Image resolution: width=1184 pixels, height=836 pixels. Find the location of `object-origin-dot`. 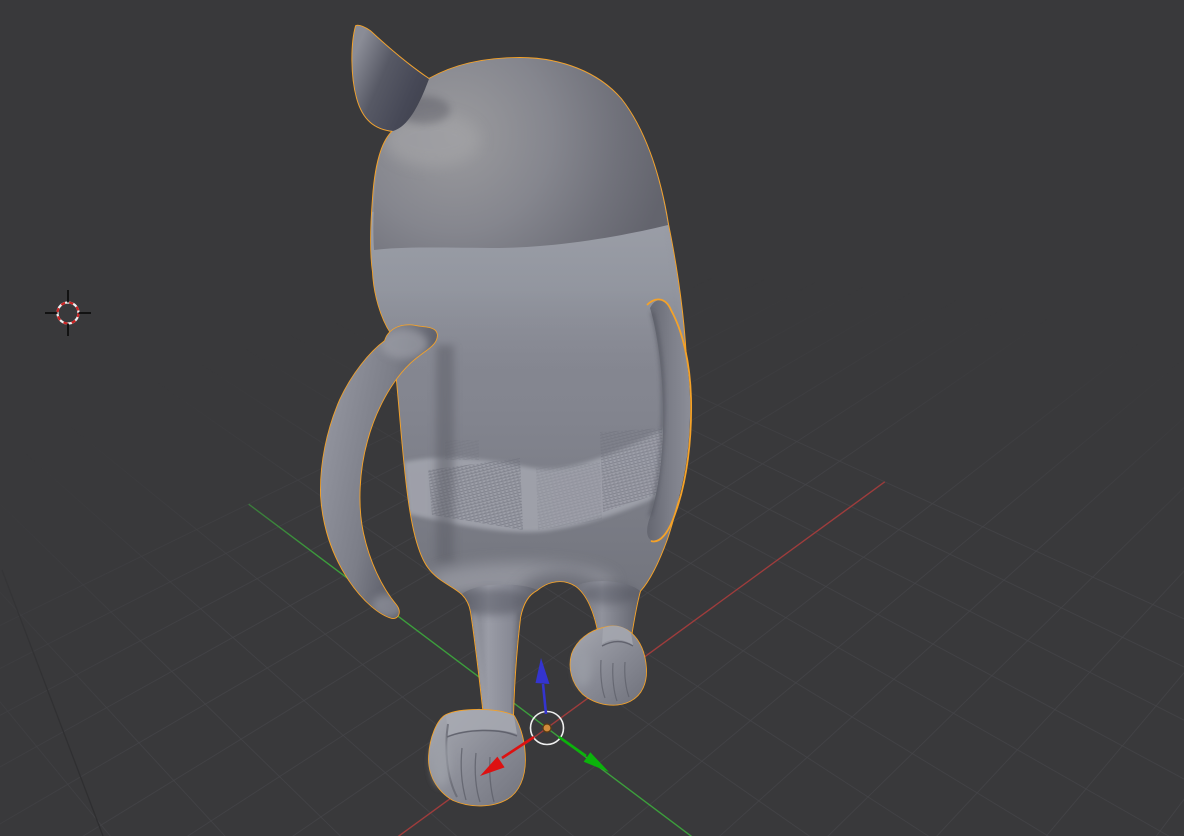

object-origin-dot is located at coordinates (547, 728).